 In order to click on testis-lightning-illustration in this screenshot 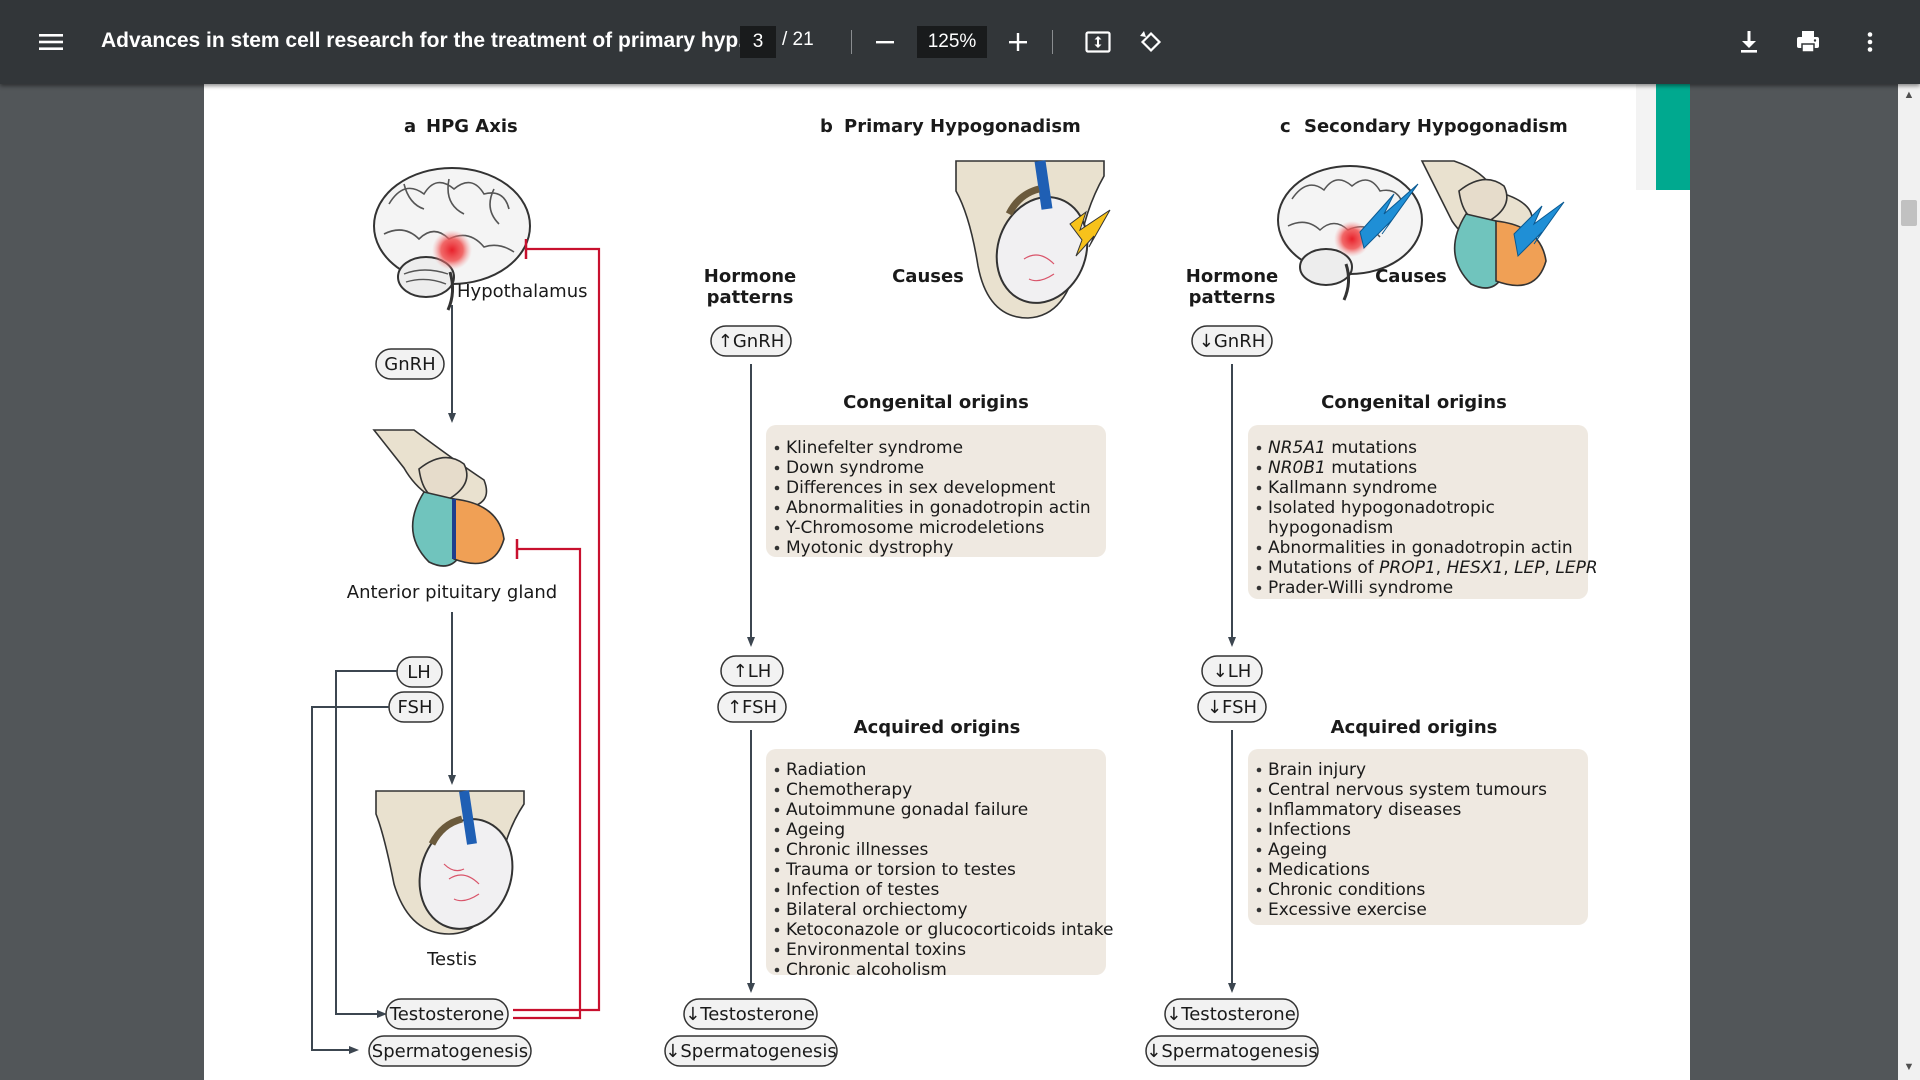, I will do `click(1033, 239)`.